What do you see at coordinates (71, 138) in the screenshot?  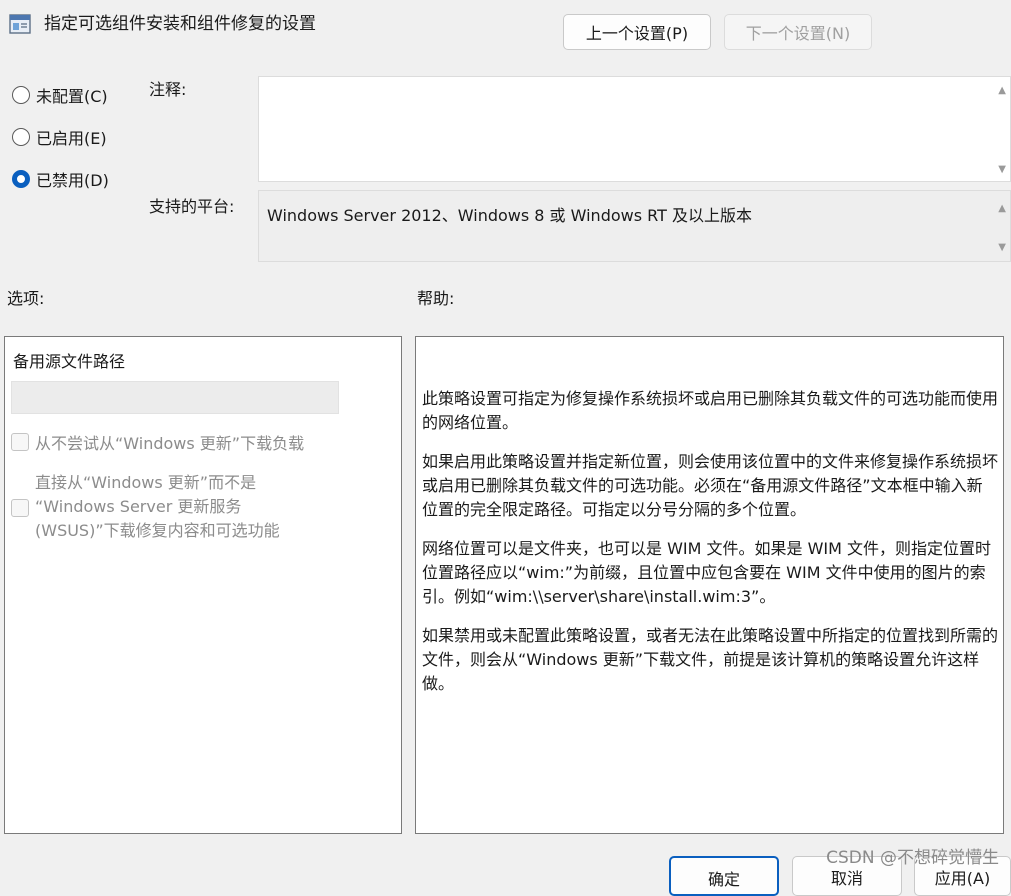 I see `radio-label: 已启用(E)` at bounding box center [71, 138].